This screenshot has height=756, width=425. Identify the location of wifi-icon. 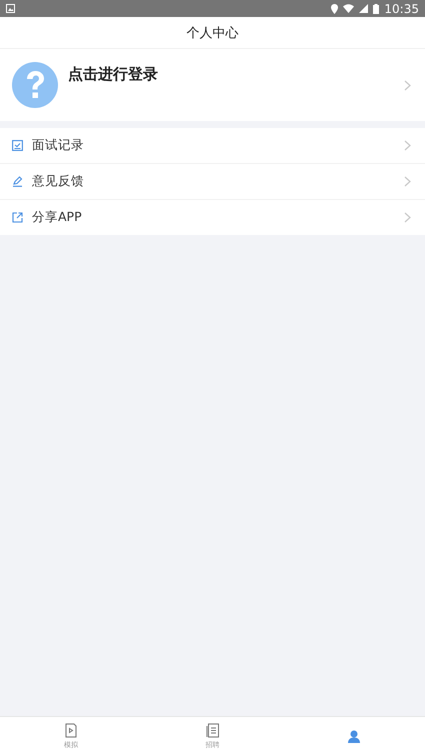
(348, 8).